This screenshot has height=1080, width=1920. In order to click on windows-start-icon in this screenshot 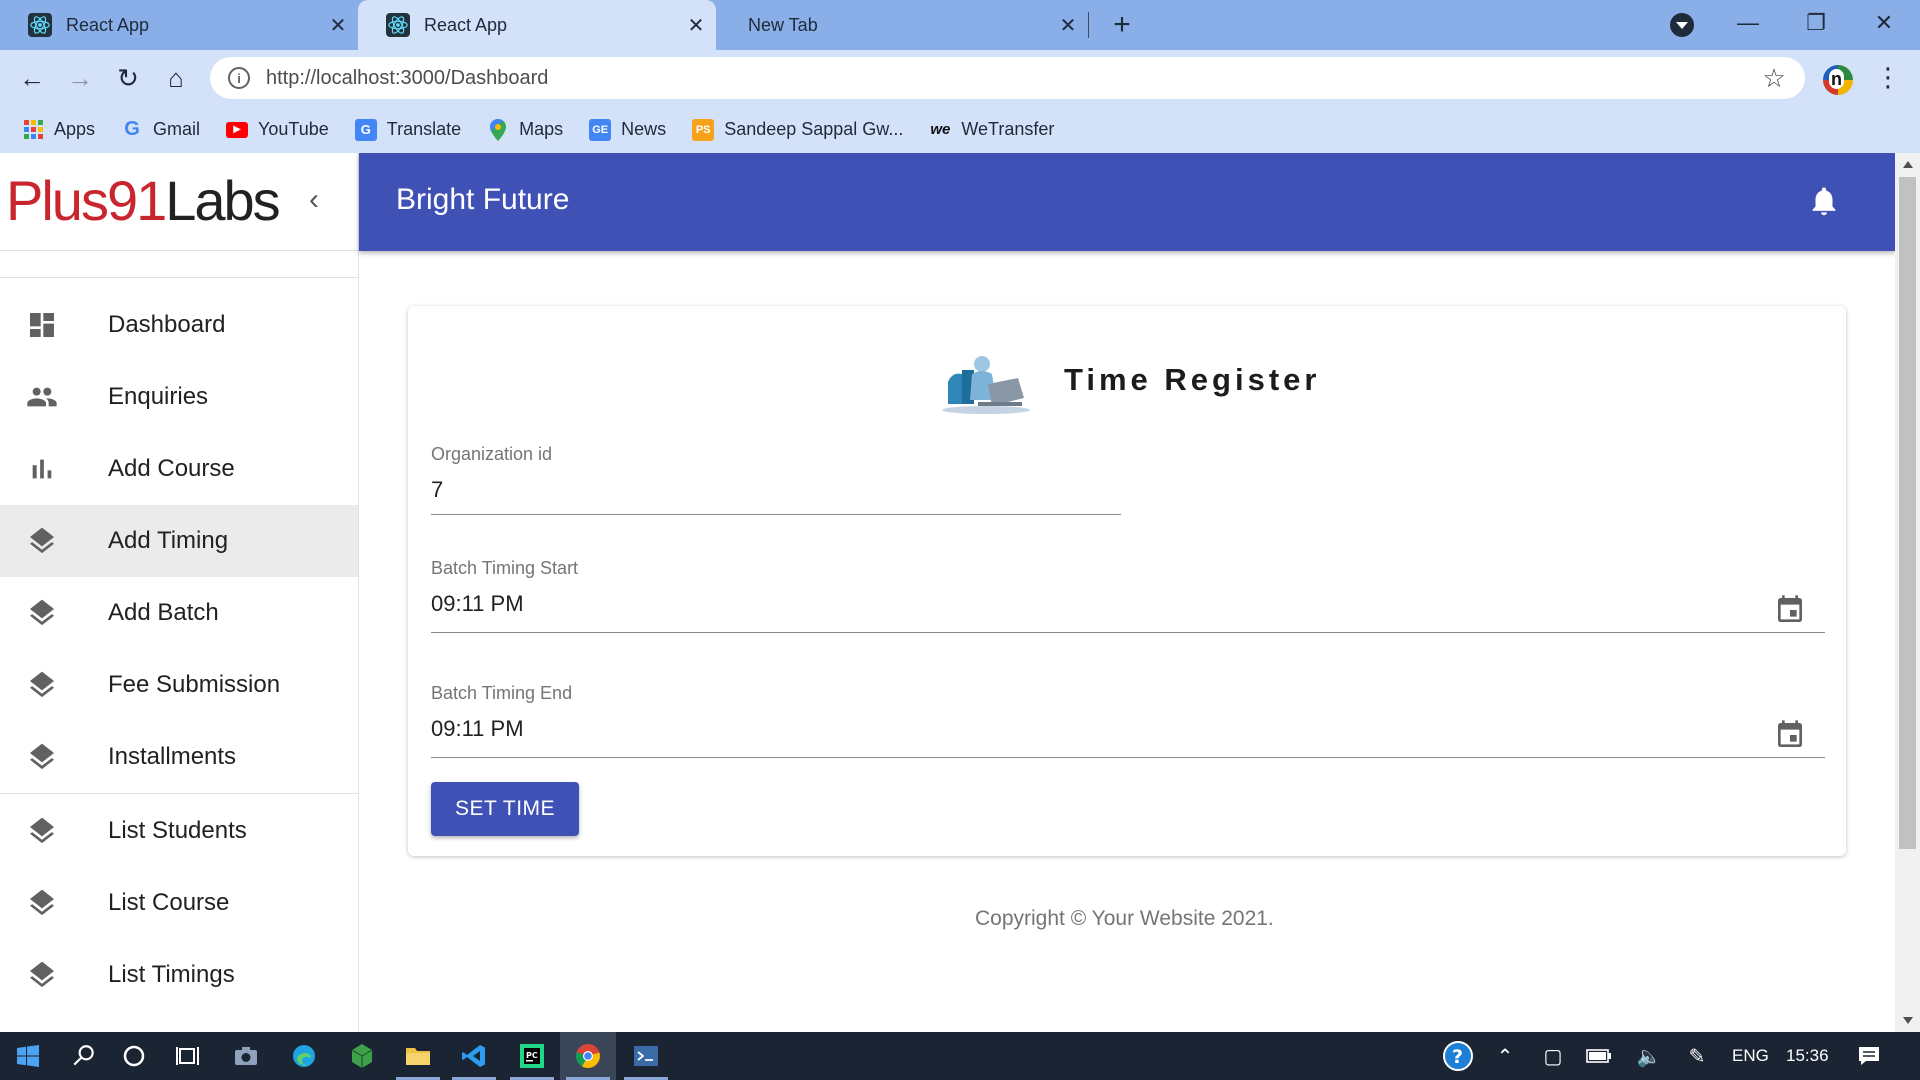, I will do `click(28, 1056)`.